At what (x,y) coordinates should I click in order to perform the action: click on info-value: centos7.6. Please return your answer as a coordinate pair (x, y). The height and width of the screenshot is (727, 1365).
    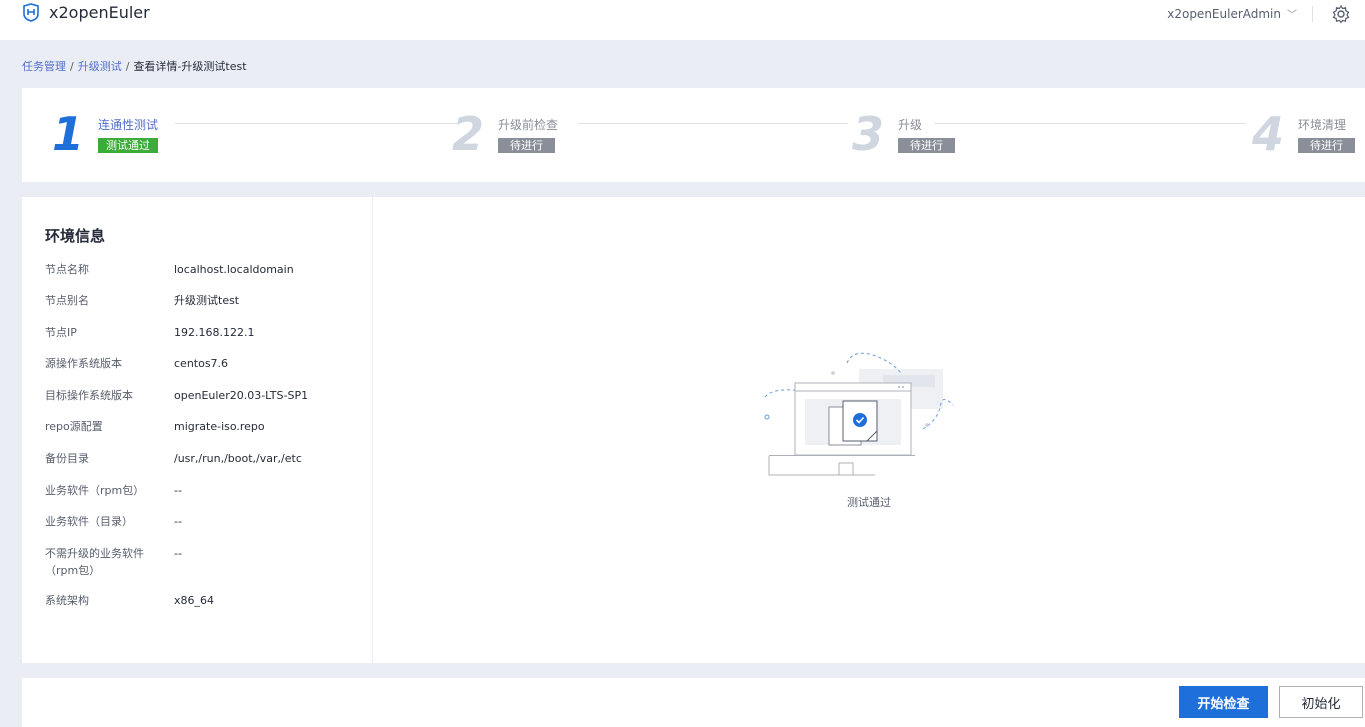
    Looking at the image, I should click on (201, 363).